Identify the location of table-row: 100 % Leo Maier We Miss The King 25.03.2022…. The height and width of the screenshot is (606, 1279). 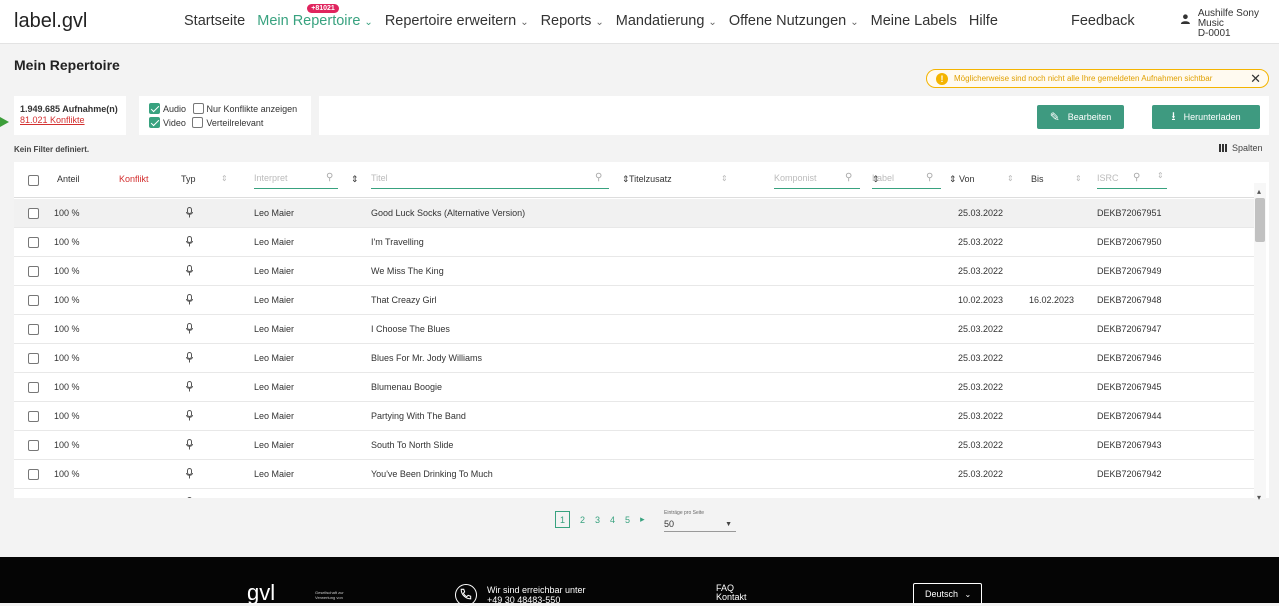
(634, 271).